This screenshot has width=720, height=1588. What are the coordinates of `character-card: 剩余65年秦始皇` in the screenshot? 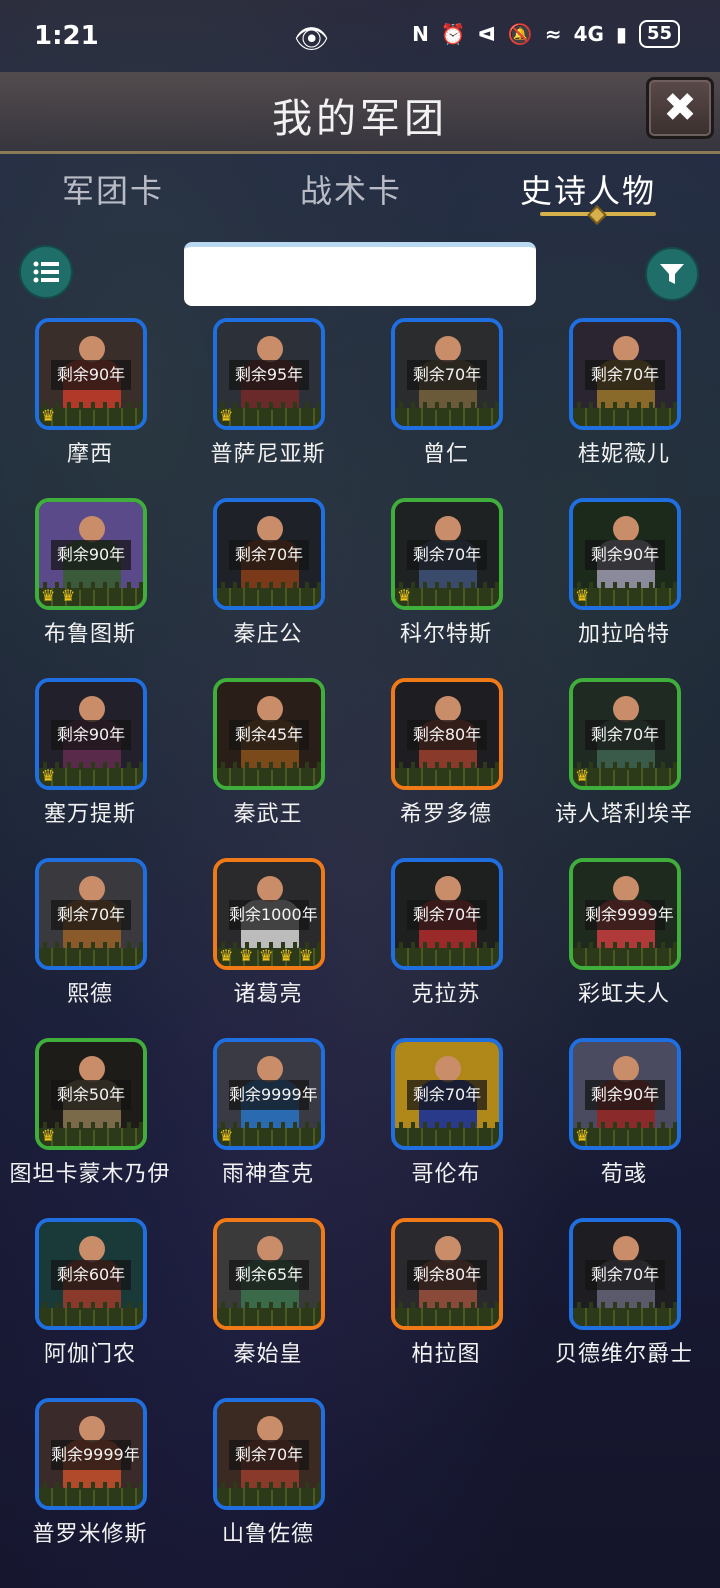 It's located at (268, 1308).